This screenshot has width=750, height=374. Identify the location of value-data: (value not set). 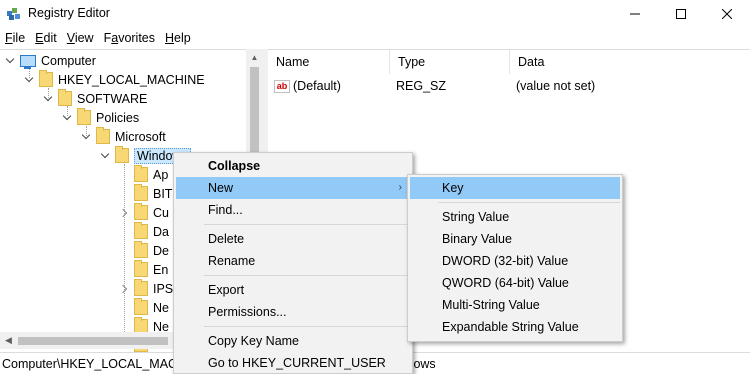
(556, 86).